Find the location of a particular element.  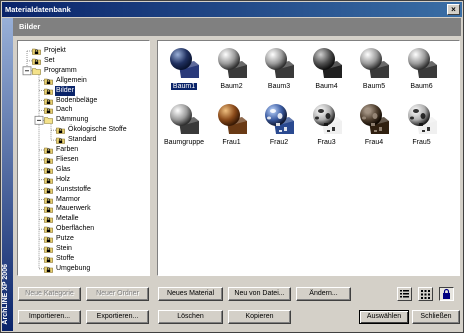

tree-item-label: Holz is located at coordinates (63, 179).